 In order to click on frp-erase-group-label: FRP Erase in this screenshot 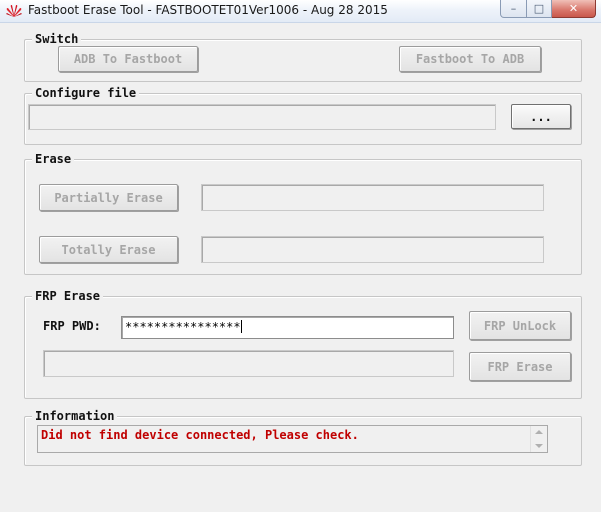, I will do `click(68, 296)`.